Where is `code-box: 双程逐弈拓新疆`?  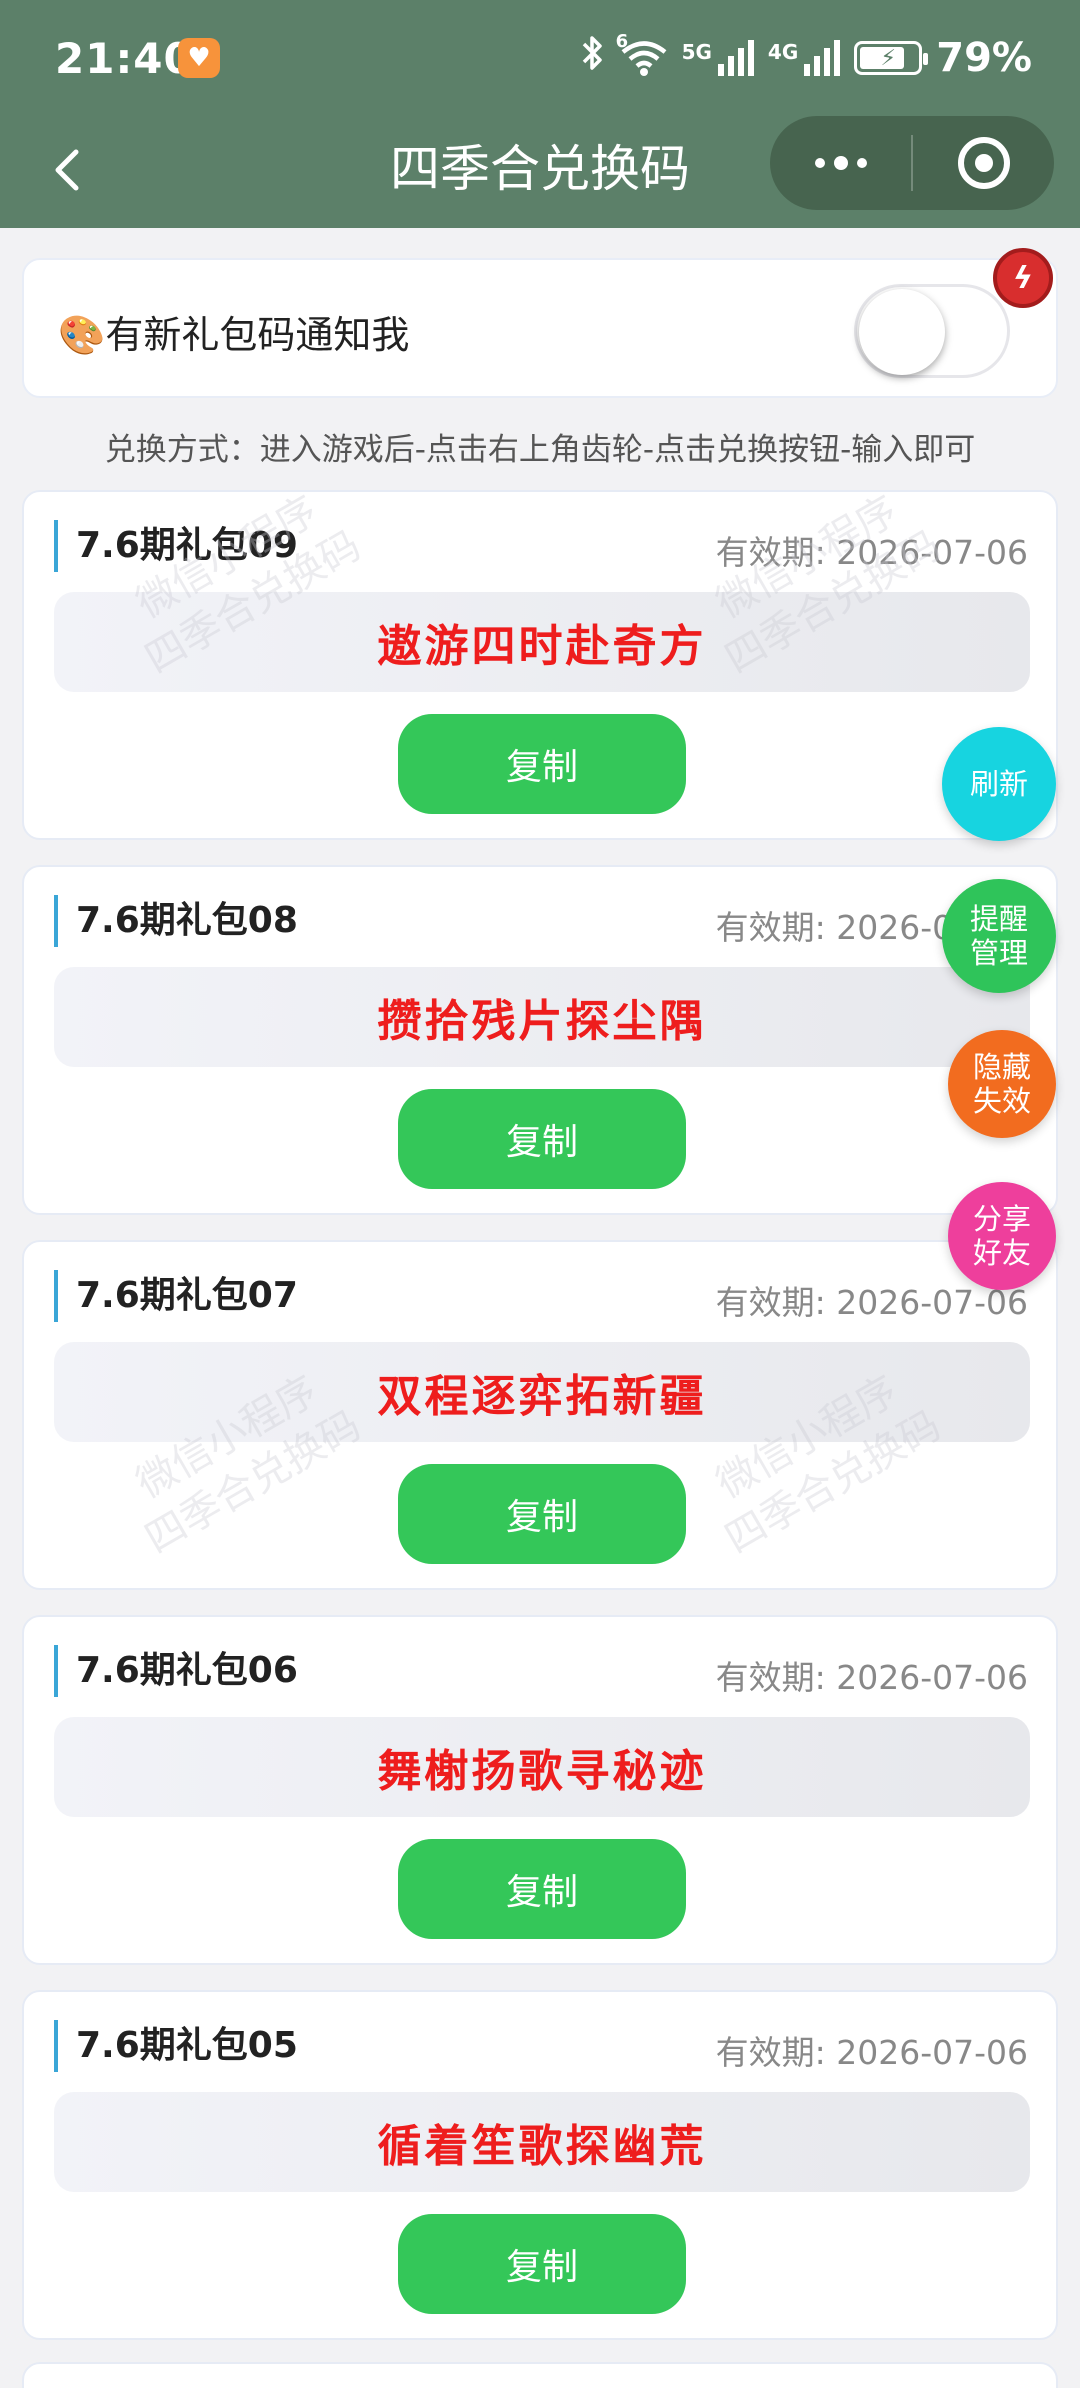 code-box: 双程逐弈拓新疆 is located at coordinates (542, 1392).